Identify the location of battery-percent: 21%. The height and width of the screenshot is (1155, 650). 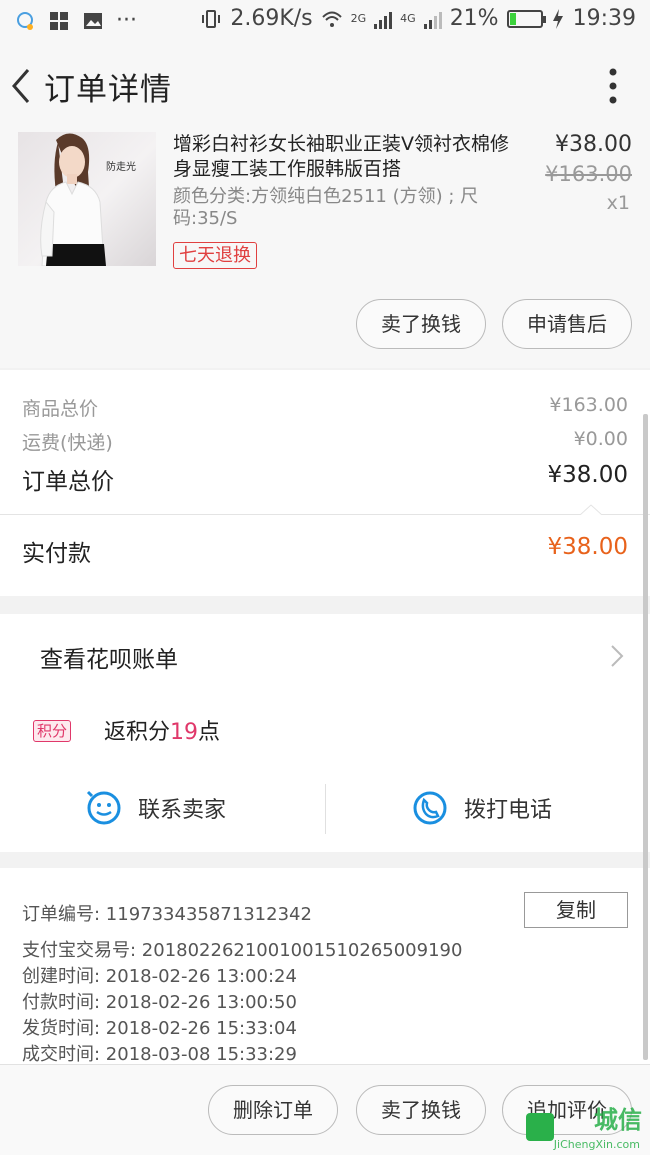
(474, 18).